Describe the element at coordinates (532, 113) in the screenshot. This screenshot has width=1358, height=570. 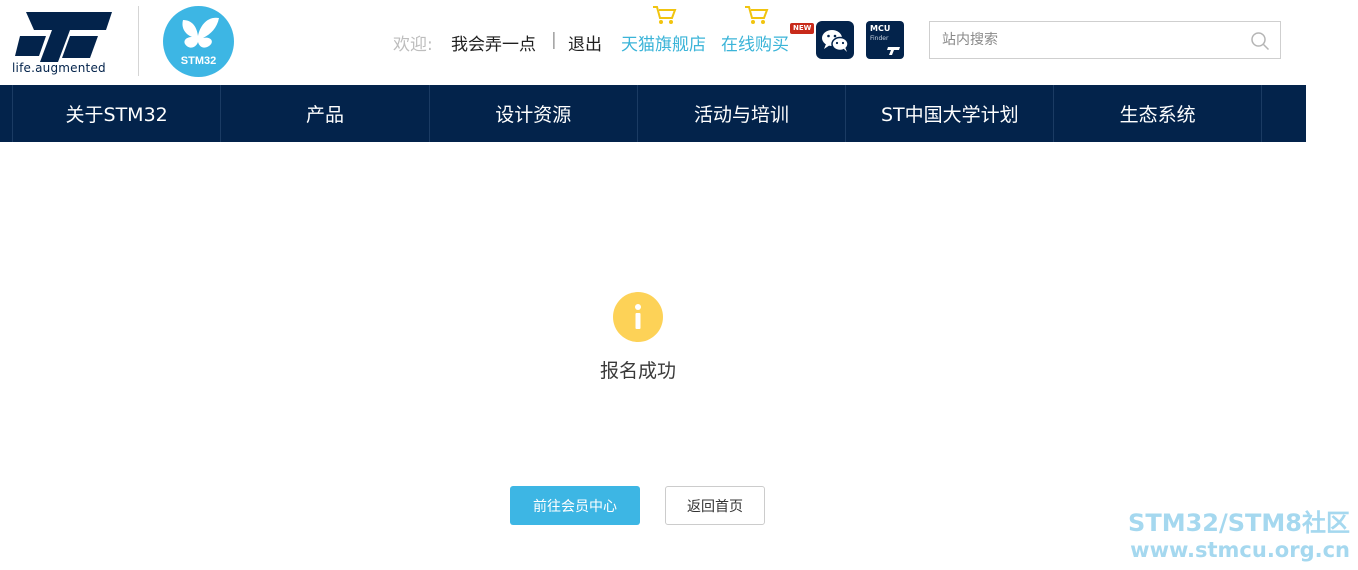
I see `nav-item-design-resources: 设计资源` at that location.